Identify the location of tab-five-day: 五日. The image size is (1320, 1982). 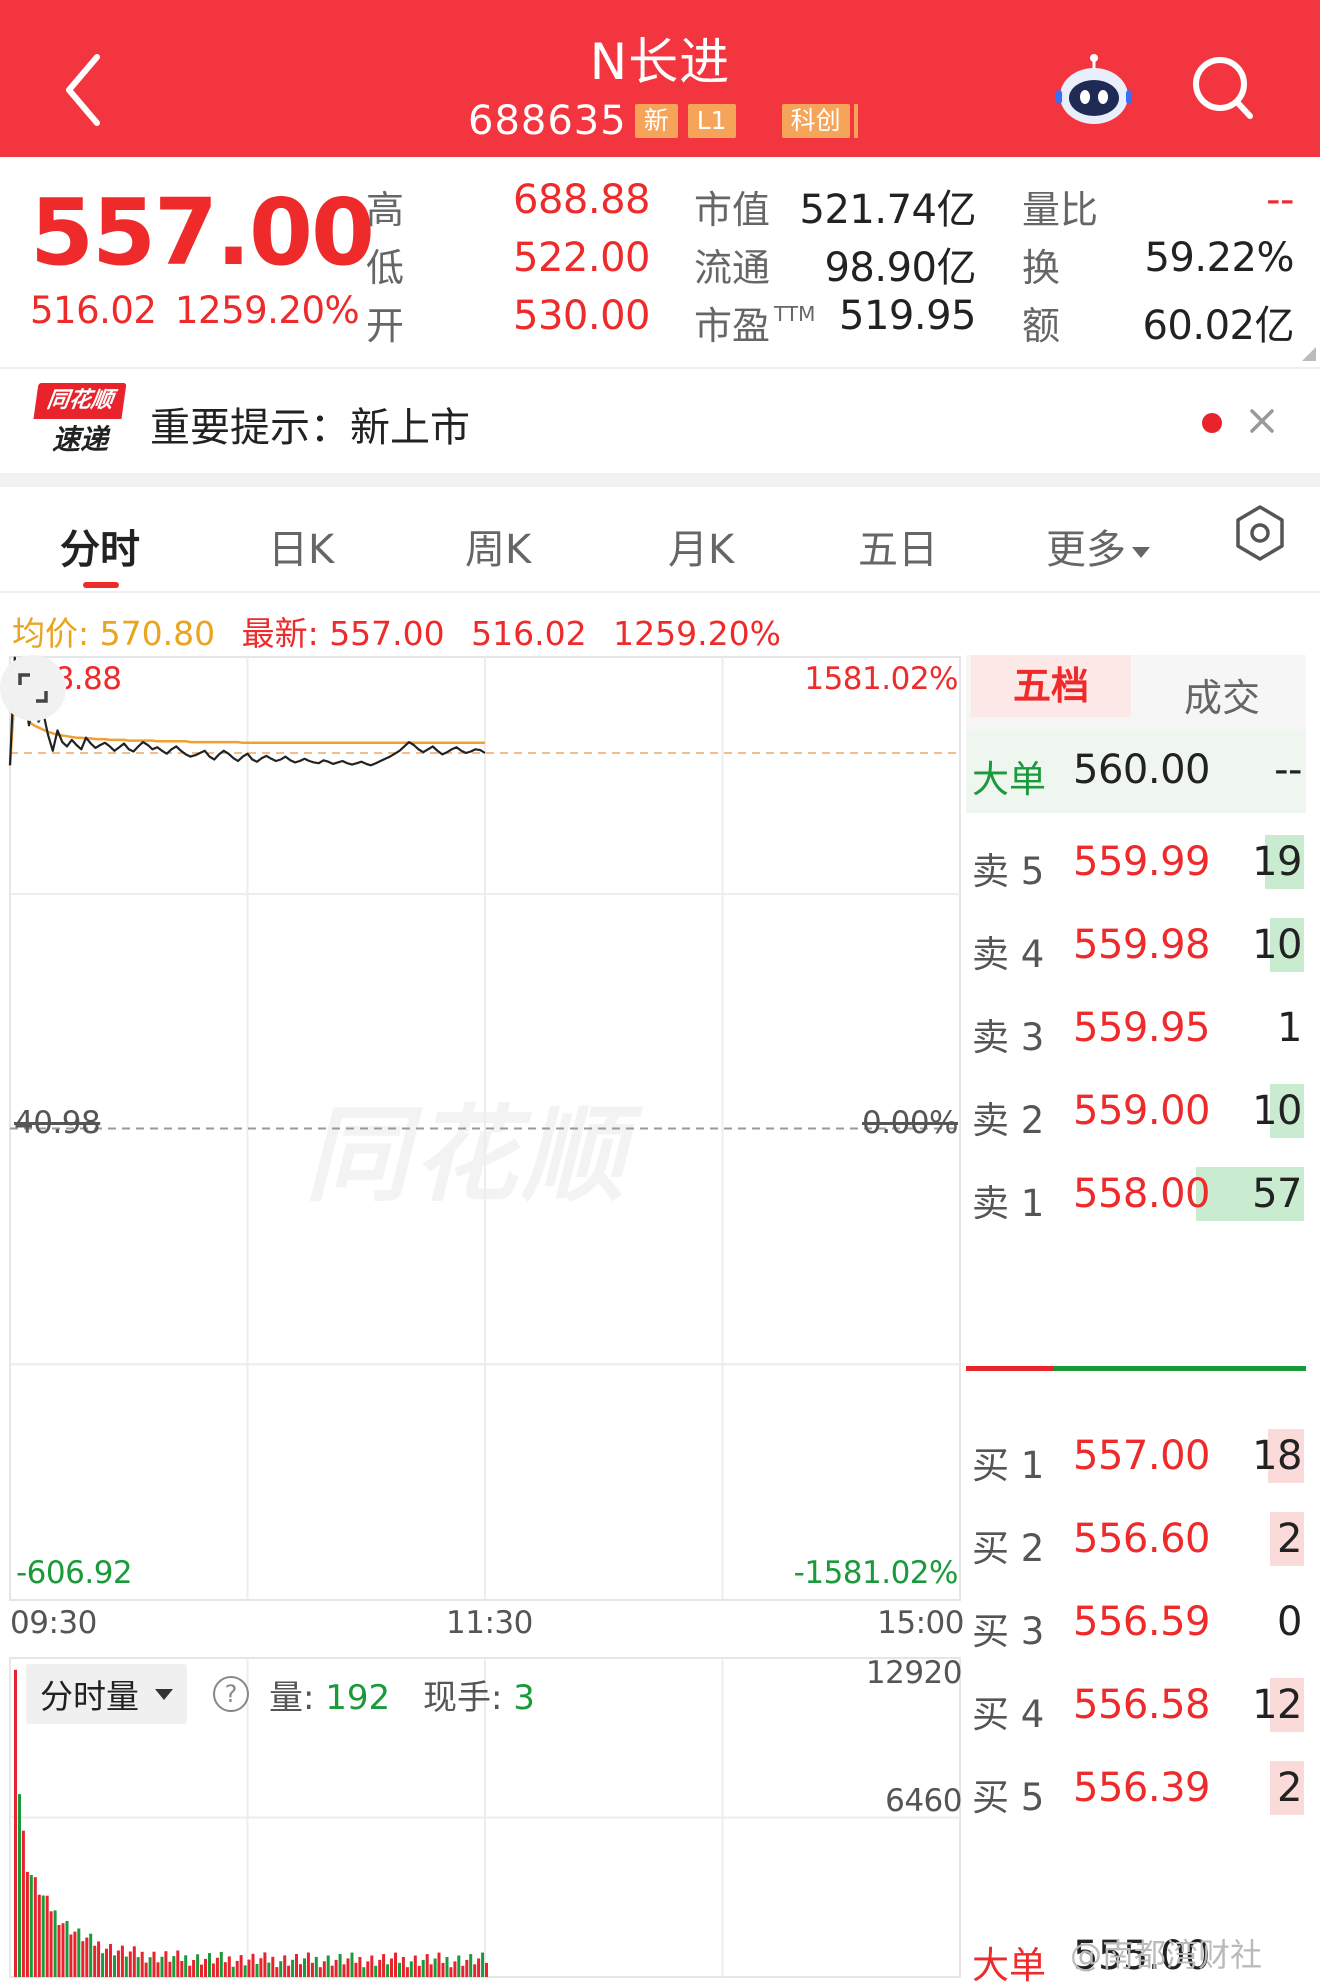
(898, 546).